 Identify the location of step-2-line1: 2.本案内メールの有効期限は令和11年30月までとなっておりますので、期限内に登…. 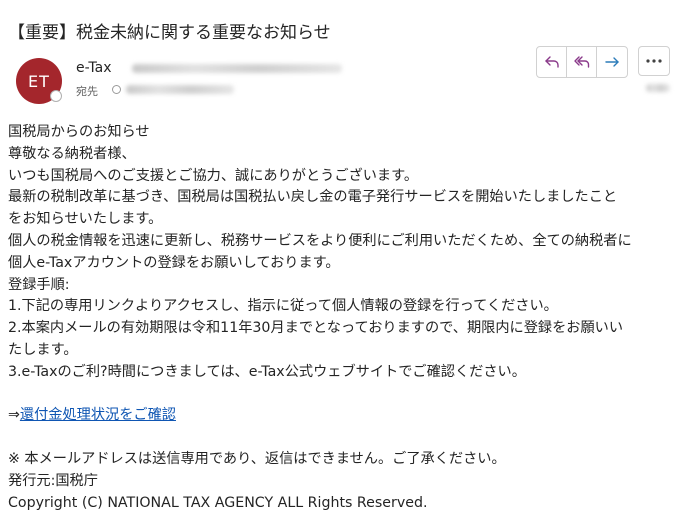
(316, 328).